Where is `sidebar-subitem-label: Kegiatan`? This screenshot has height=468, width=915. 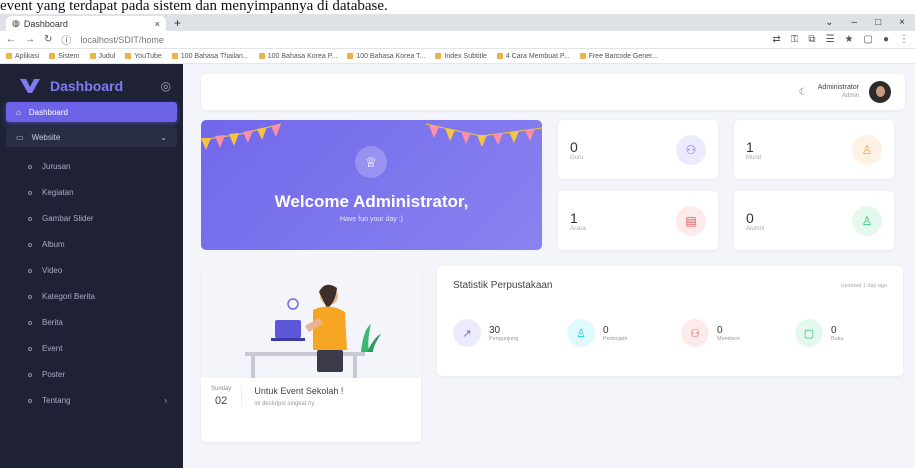 sidebar-subitem-label: Kegiatan is located at coordinates (58, 192).